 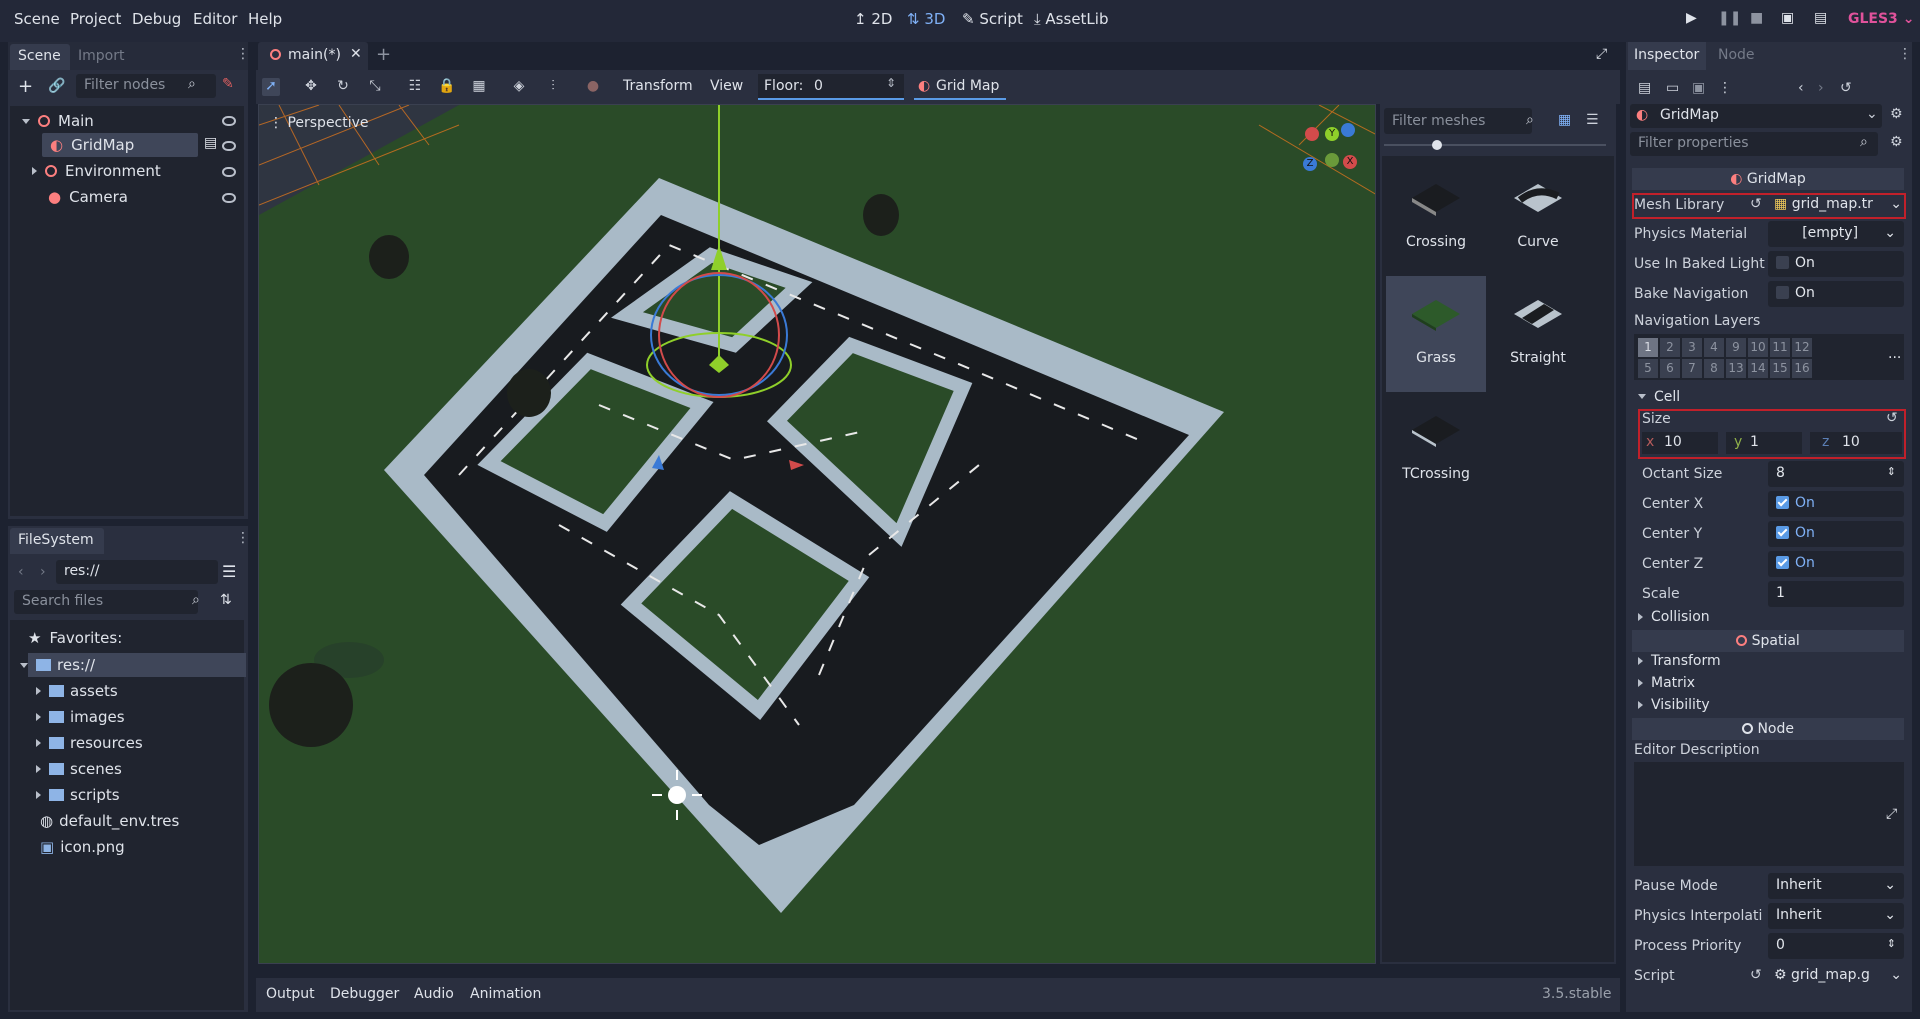 What do you see at coordinates (1836, 886) in the screenshot?
I see `pause-mode-select: Inherit ⌄` at bounding box center [1836, 886].